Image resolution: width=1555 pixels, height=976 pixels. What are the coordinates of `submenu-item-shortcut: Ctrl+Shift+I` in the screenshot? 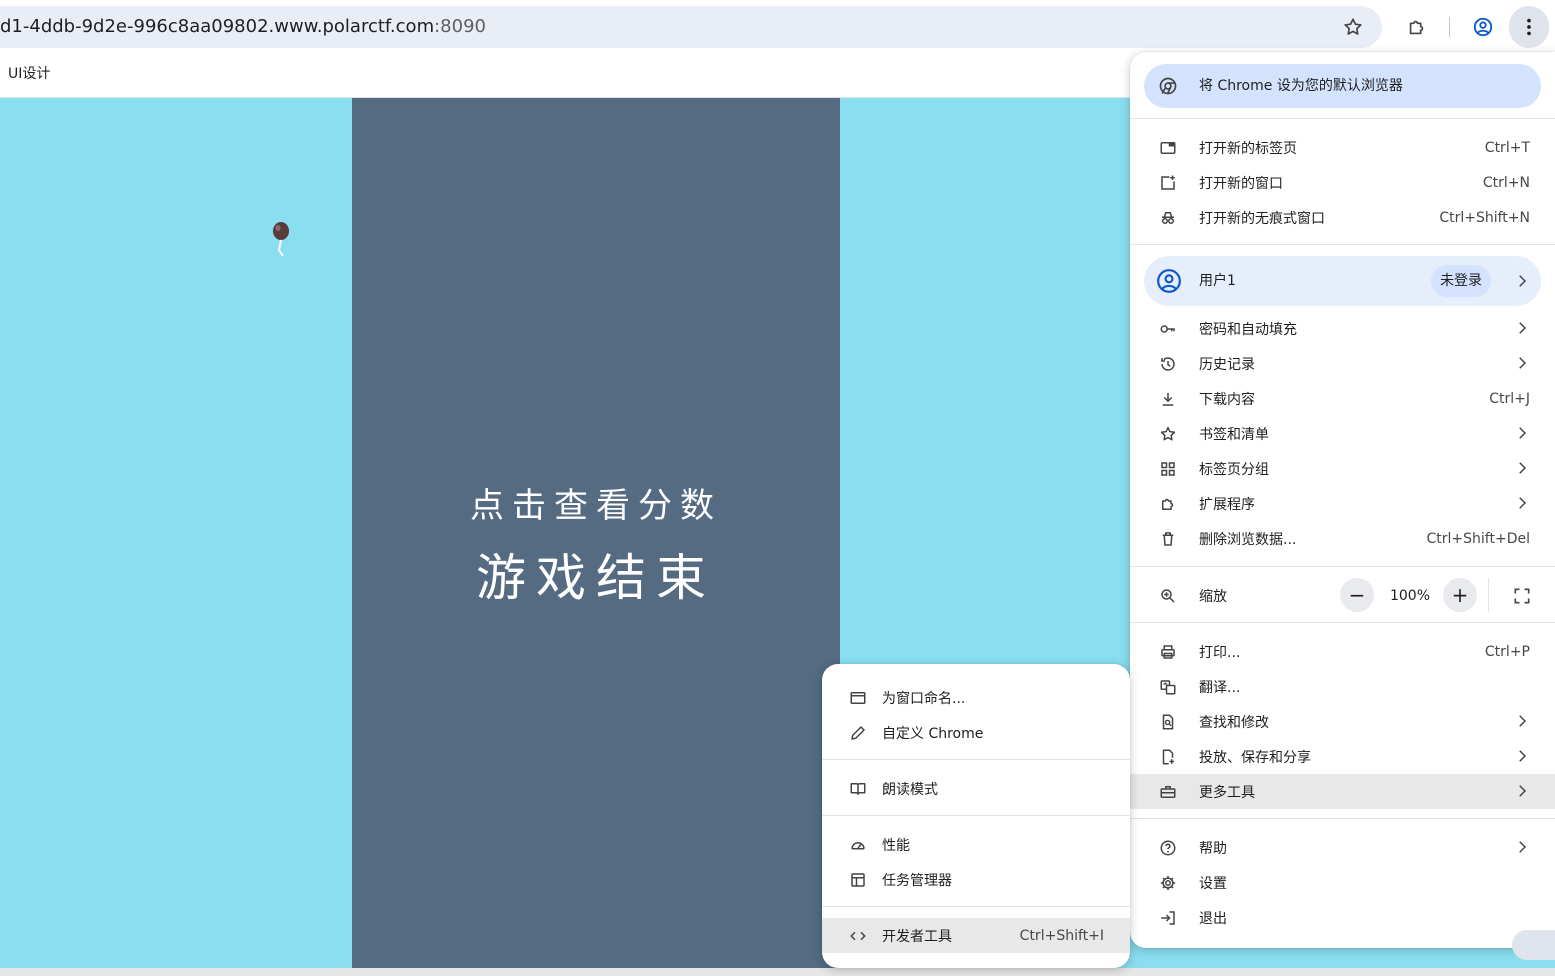 It's located at (1061, 935).